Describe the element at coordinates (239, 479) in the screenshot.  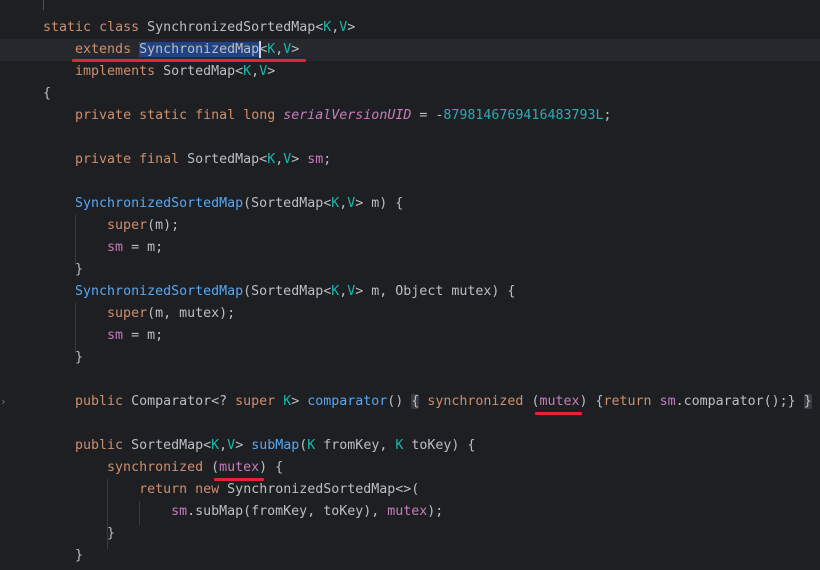
I see `red-underline-mutex-submap` at that location.